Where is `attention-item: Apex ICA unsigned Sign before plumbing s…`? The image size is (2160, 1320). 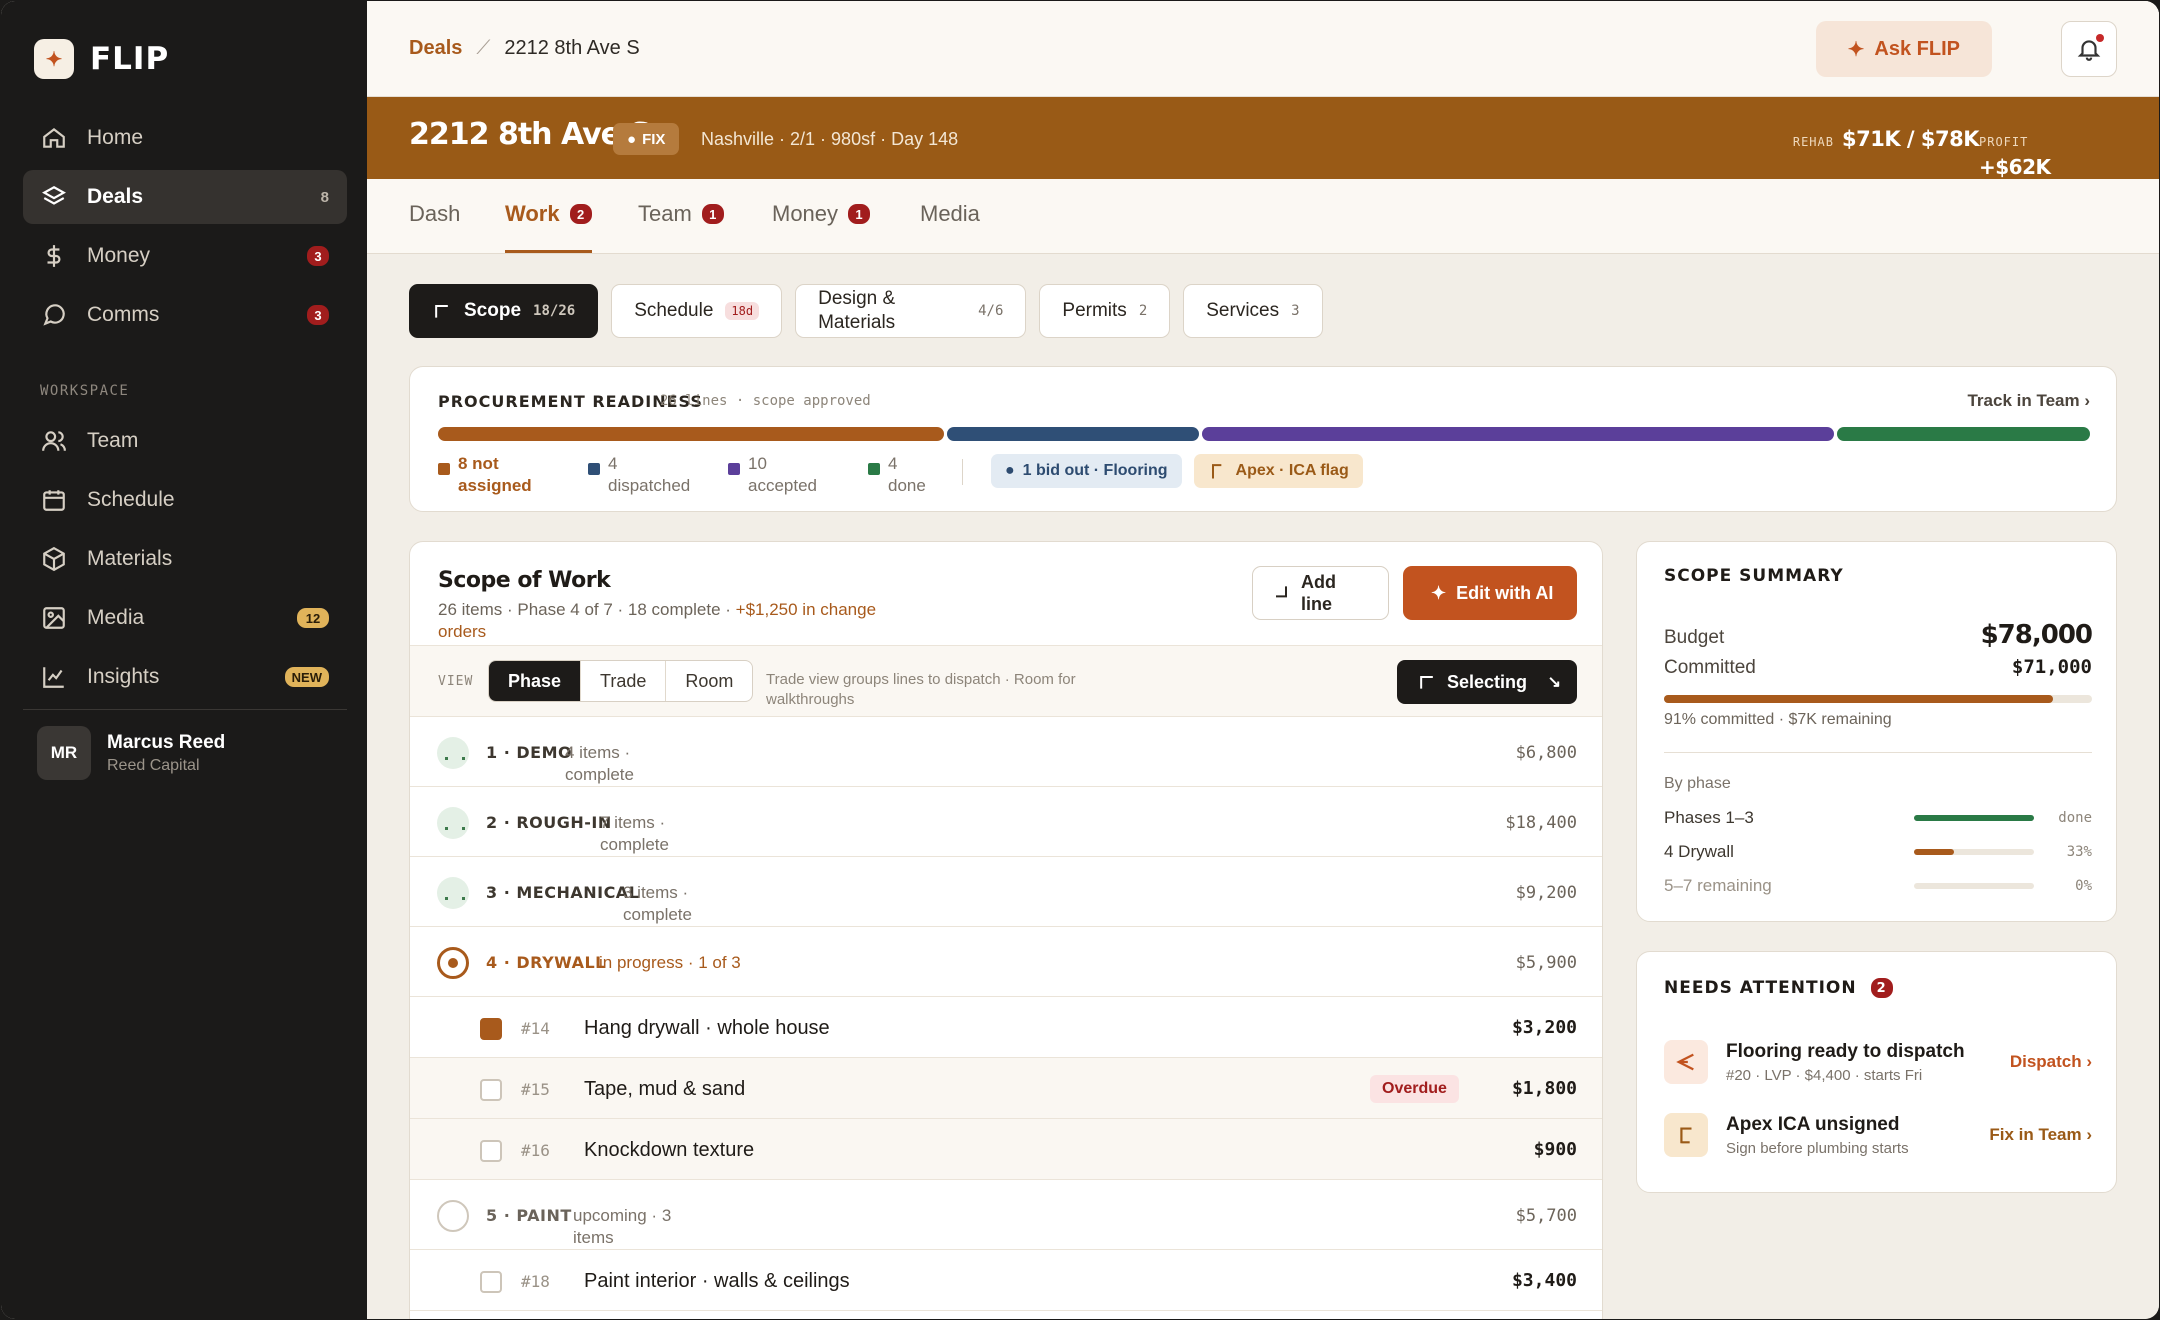 attention-item: Apex ICA unsigned Sign before plumbing s… is located at coordinates (1878, 1135).